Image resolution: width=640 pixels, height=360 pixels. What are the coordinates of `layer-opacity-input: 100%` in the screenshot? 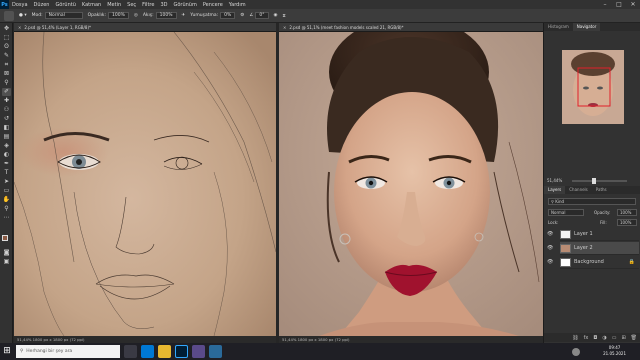 It's located at (627, 212).